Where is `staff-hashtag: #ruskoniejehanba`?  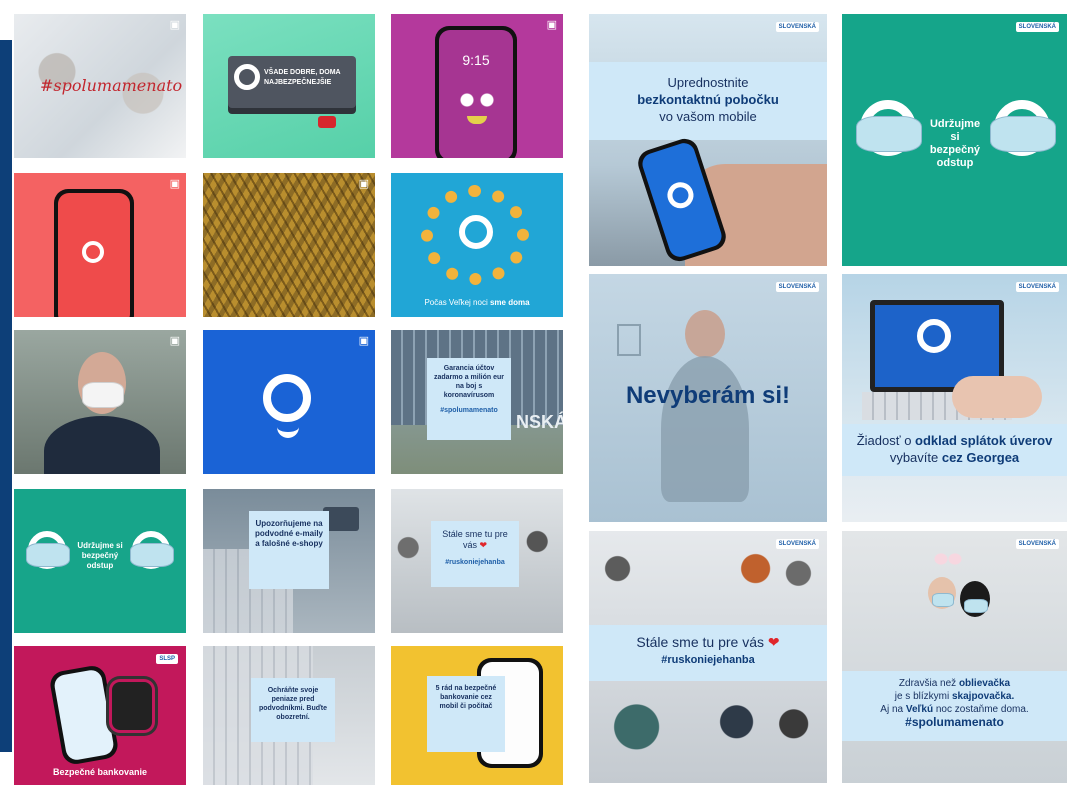 staff-hashtag: #ruskoniejehanba is located at coordinates (475, 562).